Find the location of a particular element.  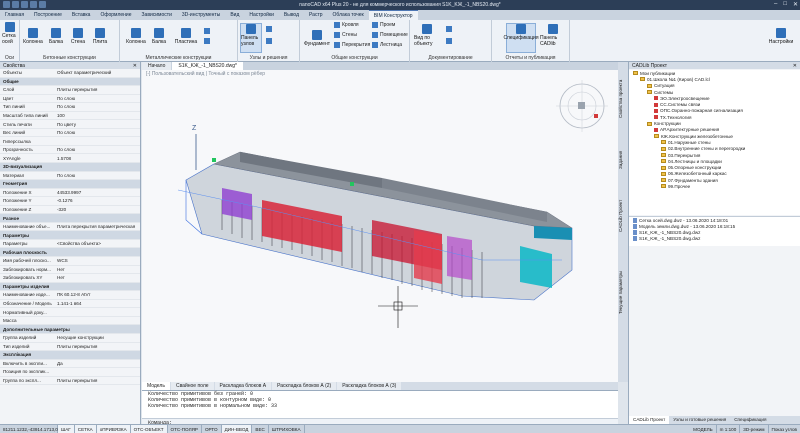

tab-view: Вид is located at coordinates (234, 15).